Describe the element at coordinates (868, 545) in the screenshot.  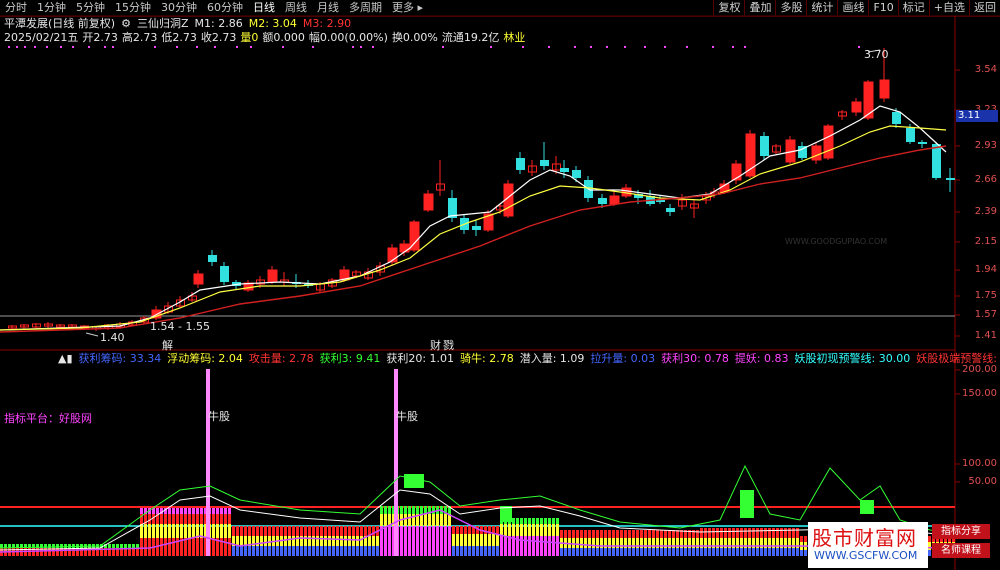
I see `site-watermark: 股市财富网 WWW.GSCFW.COM` at that location.